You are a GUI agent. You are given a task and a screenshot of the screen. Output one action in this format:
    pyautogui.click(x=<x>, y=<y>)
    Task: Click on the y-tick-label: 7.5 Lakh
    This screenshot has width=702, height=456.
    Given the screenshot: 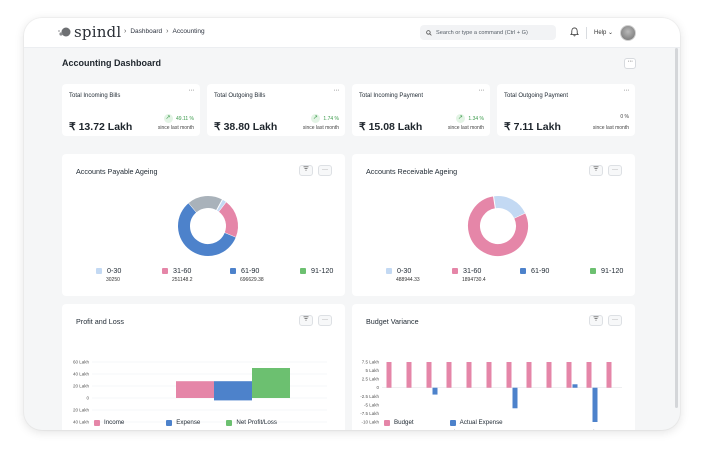 What is the action you would take?
    pyautogui.click(x=371, y=362)
    